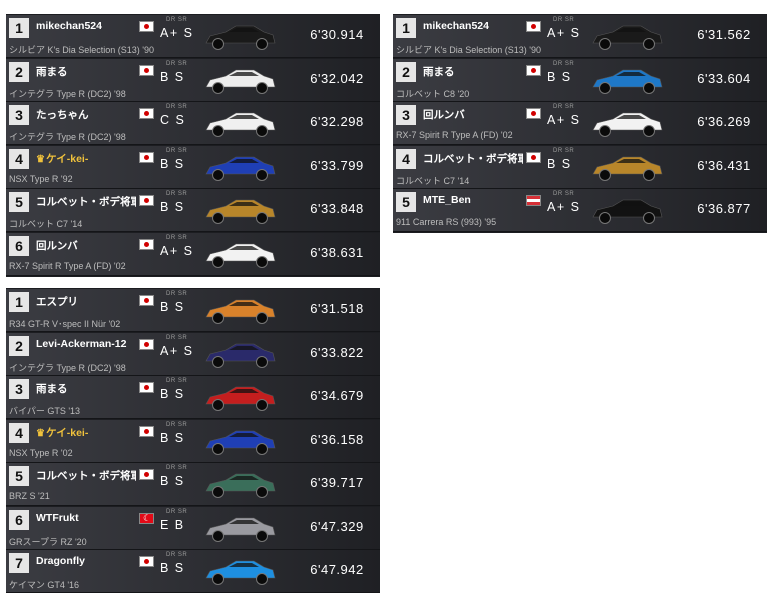 This screenshot has height=594, width=777. I want to click on lap-time: 6'36.158, so click(337, 439).